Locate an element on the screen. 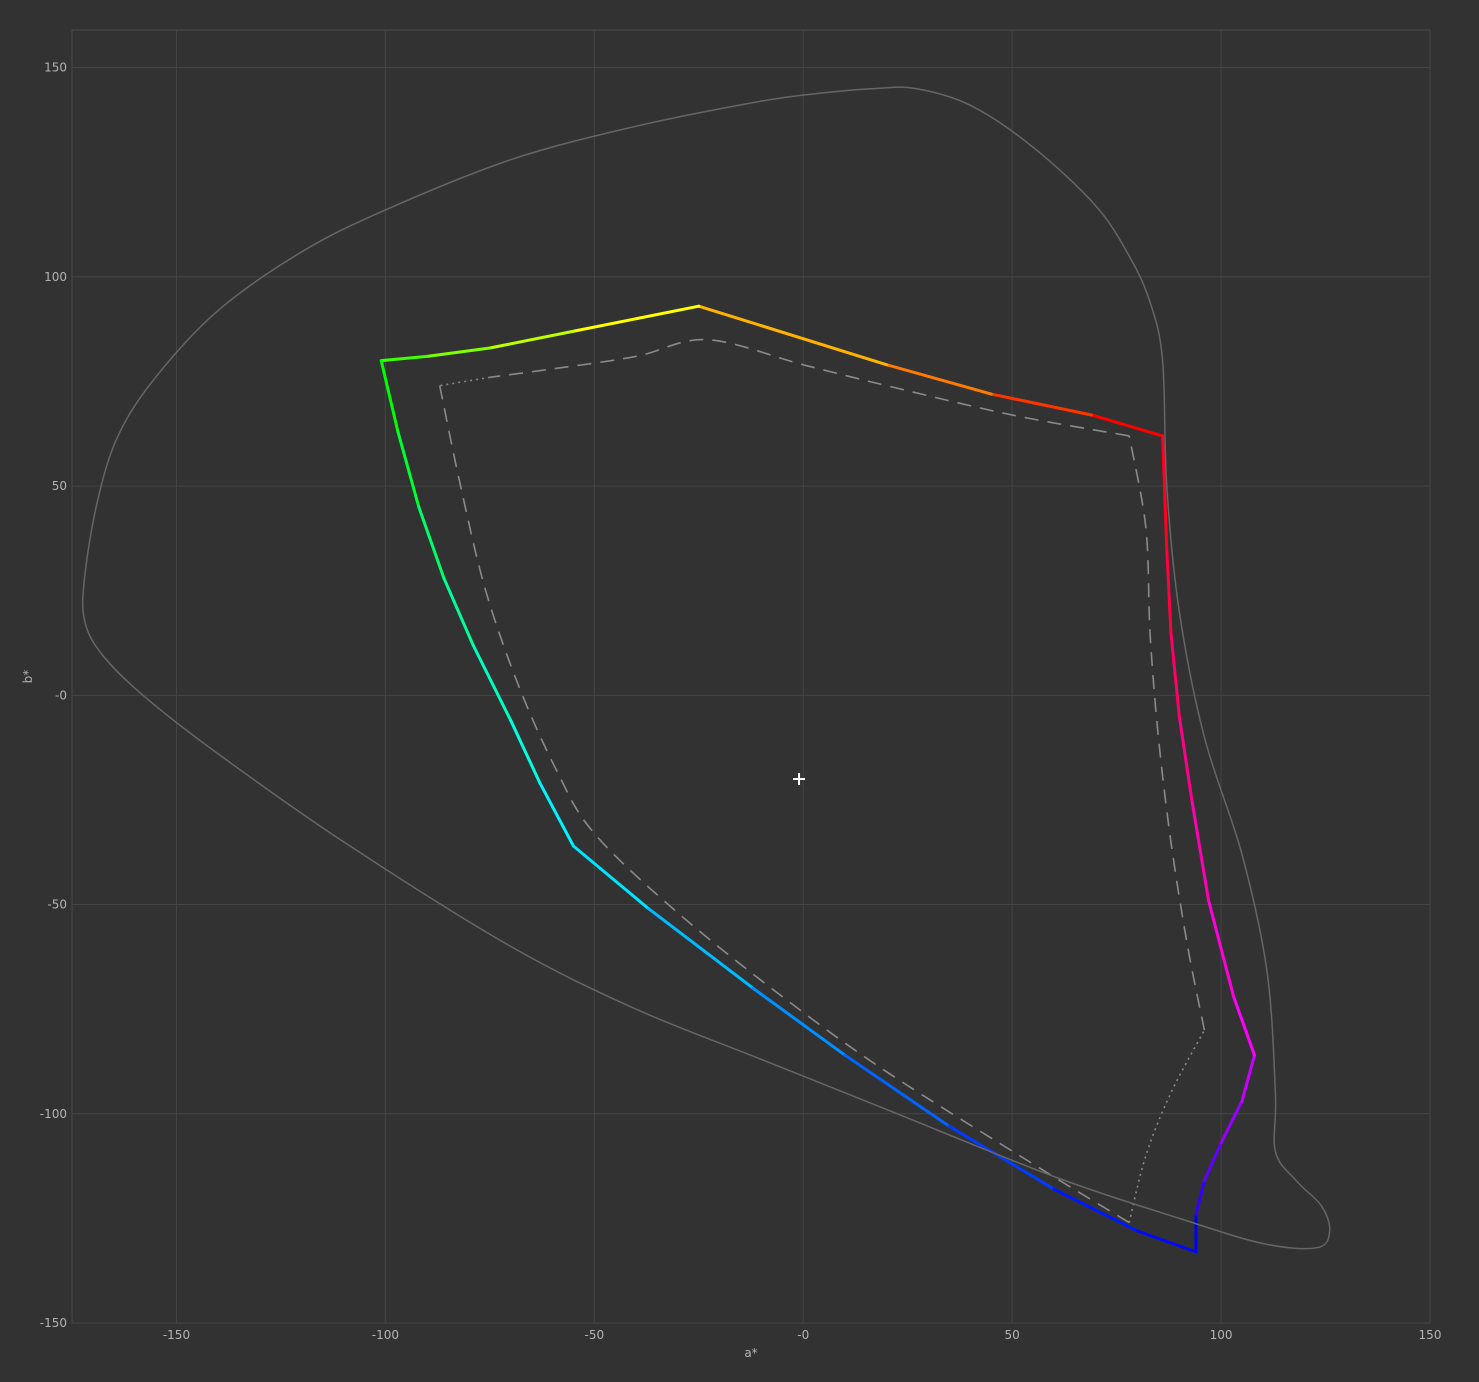 This screenshot has width=1479, height=1382. x-tick-label: -100 is located at coordinates (385, 1335).